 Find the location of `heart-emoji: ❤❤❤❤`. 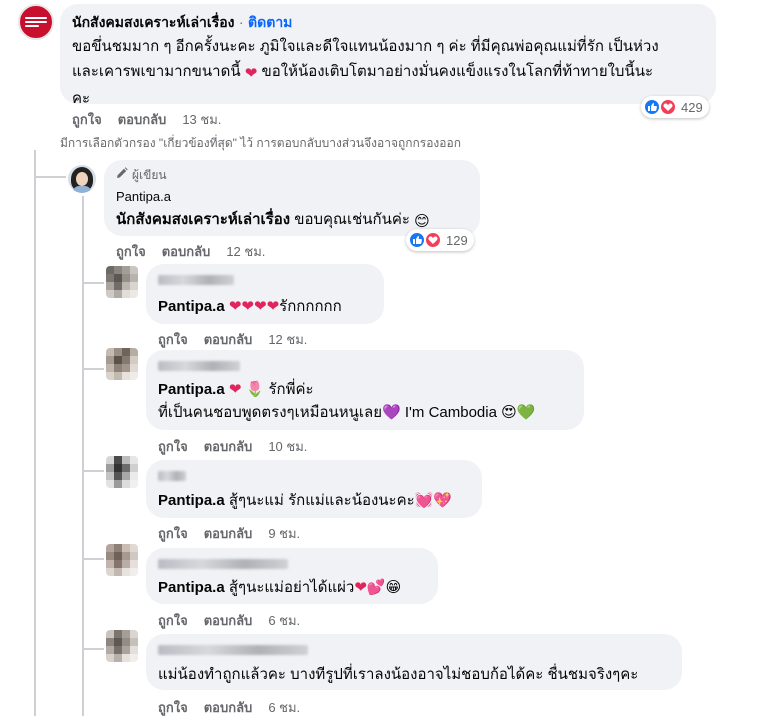

heart-emoji: ❤❤❤❤ is located at coordinates (254, 306).